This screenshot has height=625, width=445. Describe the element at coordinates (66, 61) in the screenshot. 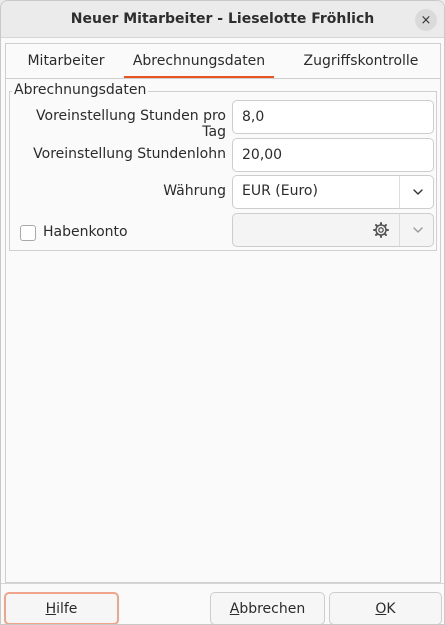

I see `tab-mitarbeiter: Mitarbeiter` at that location.